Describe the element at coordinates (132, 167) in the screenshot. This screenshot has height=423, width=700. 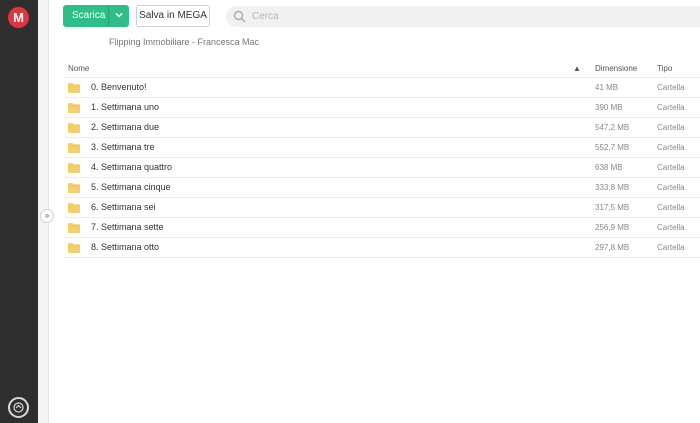
I see `row-name: 4. Settimana quattro` at that location.